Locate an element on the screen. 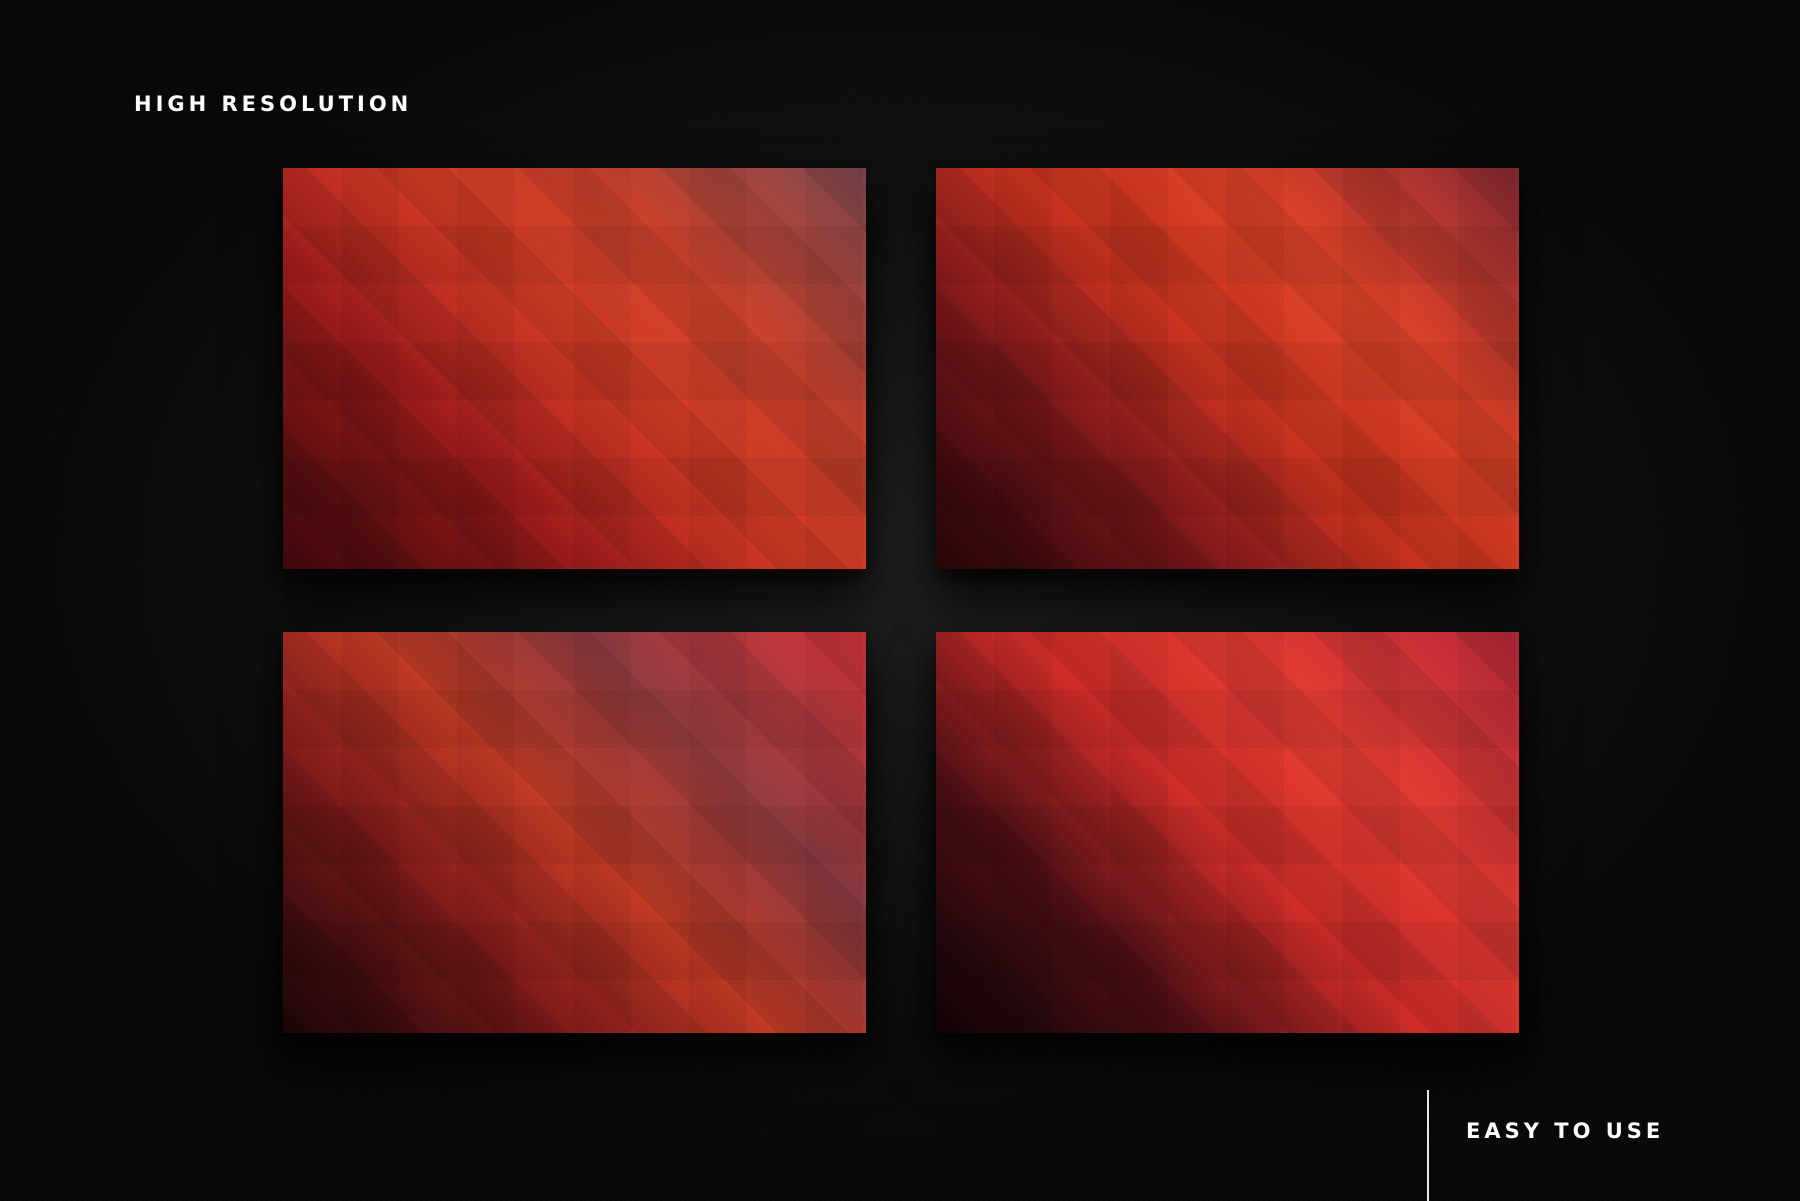  high-resolution-label: HIGH RESOLUTION is located at coordinates (273, 104).